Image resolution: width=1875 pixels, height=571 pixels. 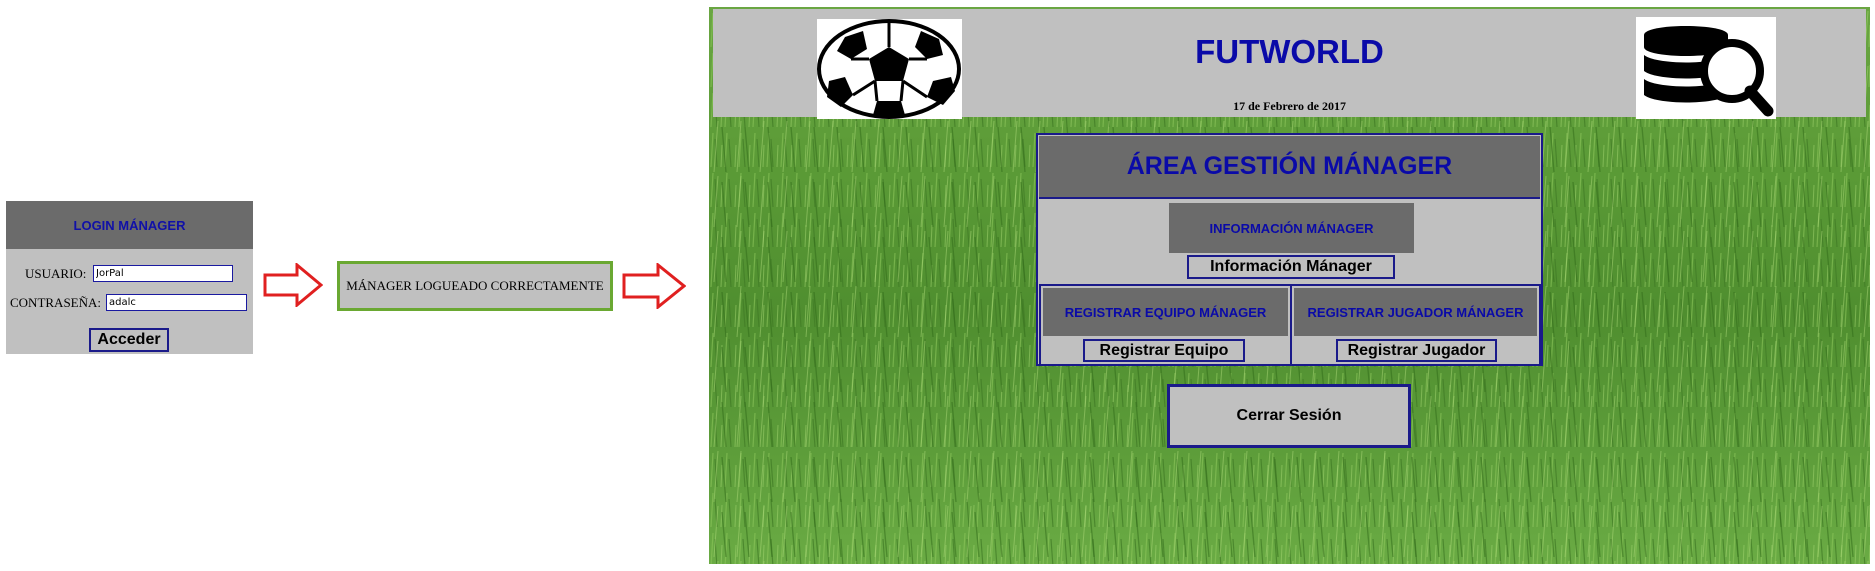 What do you see at coordinates (1289, 167) in the screenshot?
I see `panel-title: ÁREA GESTIÓN MÁNAGER` at bounding box center [1289, 167].